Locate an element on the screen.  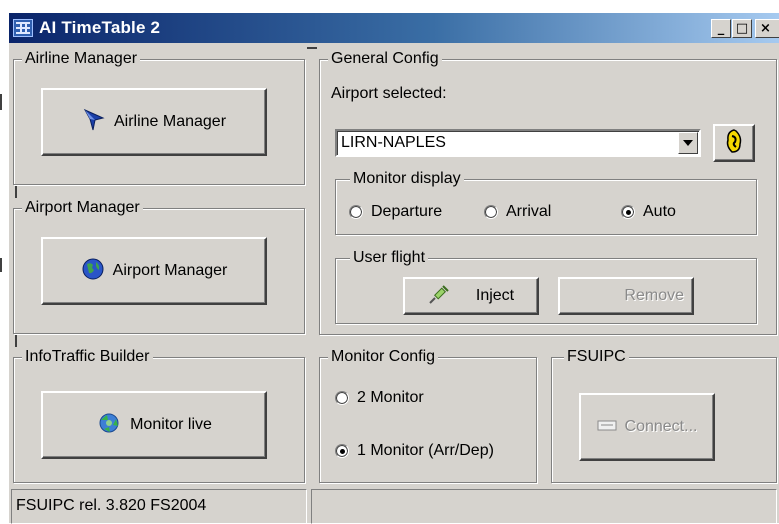
minimize-button: _ is located at coordinates (721, 28).